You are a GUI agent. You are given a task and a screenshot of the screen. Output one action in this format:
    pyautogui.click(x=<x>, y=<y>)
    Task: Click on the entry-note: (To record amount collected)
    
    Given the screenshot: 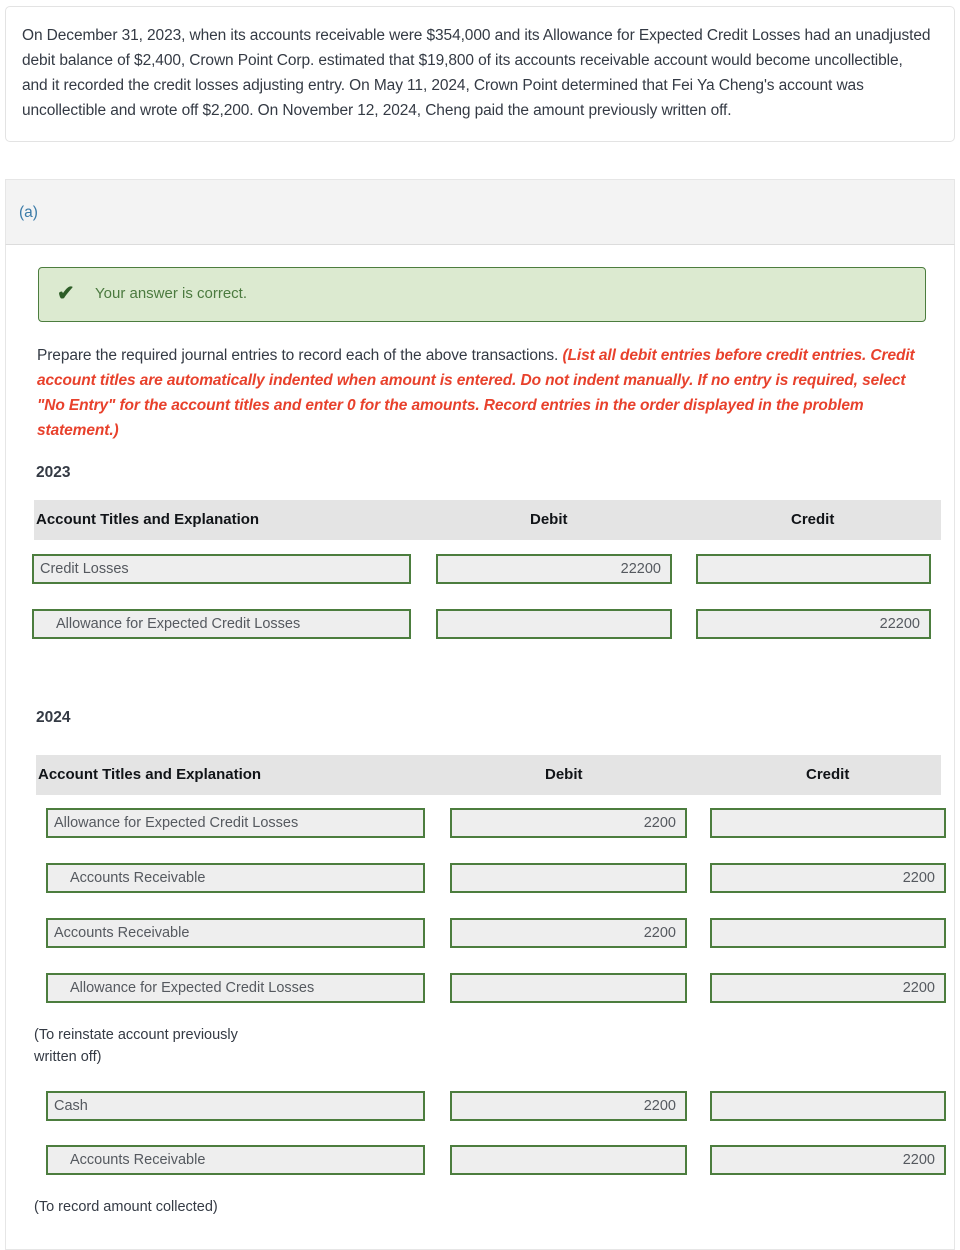 What is the action you would take?
    pyautogui.click(x=126, y=1207)
    